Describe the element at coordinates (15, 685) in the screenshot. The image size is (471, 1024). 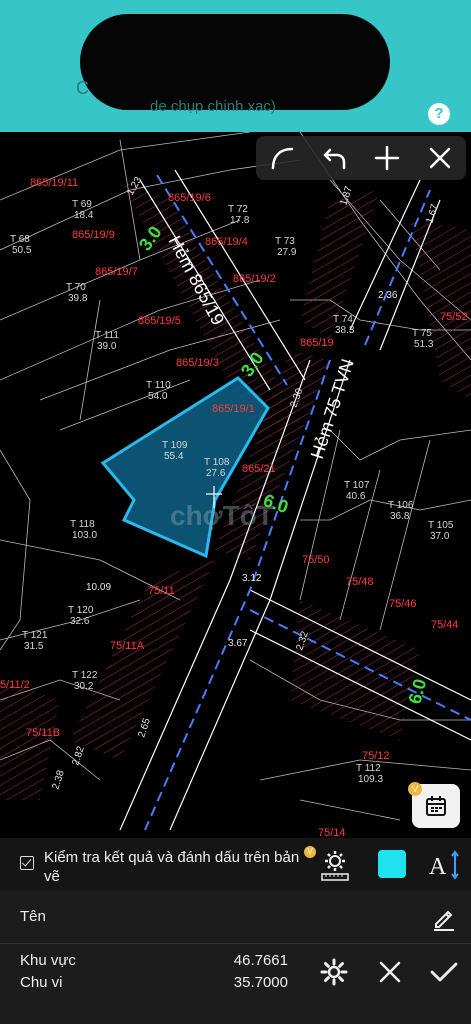
I see `parcel-red: 5/11/2` at that location.